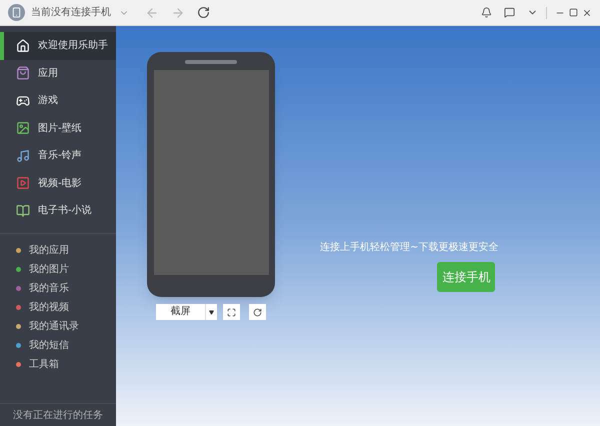 The width and height of the screenshot is (600, 426). Describe the element at coordinates (23, 101) in the screenshot. I see `gamepad-icon` at that location.